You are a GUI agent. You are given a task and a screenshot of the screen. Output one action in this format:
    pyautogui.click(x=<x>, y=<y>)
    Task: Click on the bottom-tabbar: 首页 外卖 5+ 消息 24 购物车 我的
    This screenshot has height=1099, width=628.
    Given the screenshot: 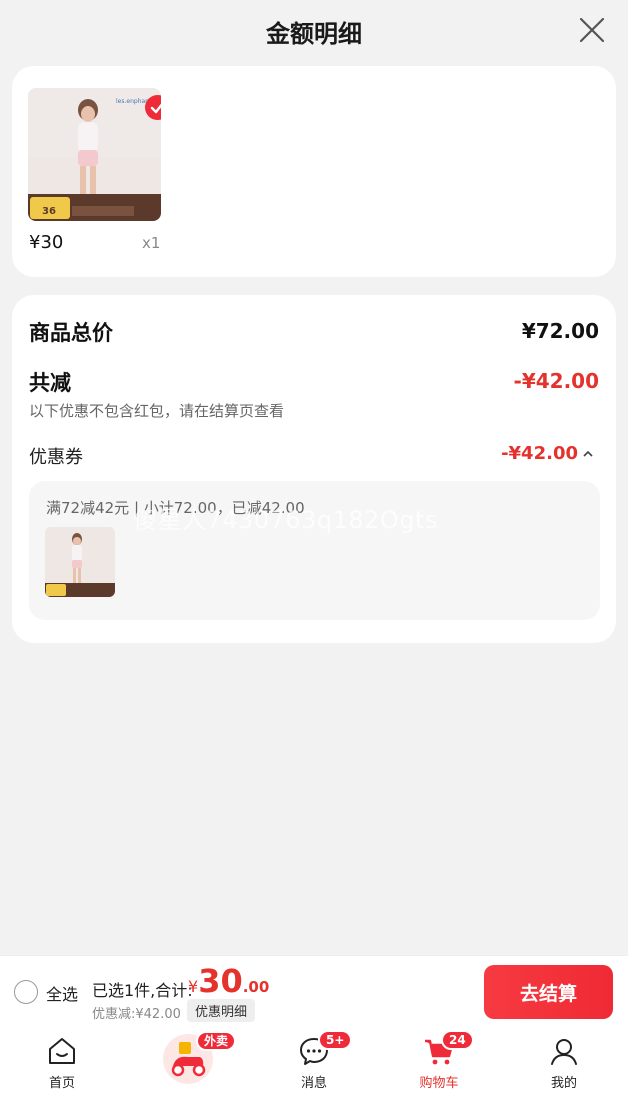 What is the action you would take?
    pyautogui.click(x=314, y=1063)
    